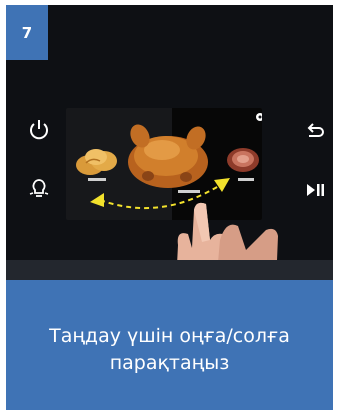 The width and height of the screenshot is (339, 415). I want to click on instruction-line-1: Таңдау үшін оңға/солға, so click(169, 336).